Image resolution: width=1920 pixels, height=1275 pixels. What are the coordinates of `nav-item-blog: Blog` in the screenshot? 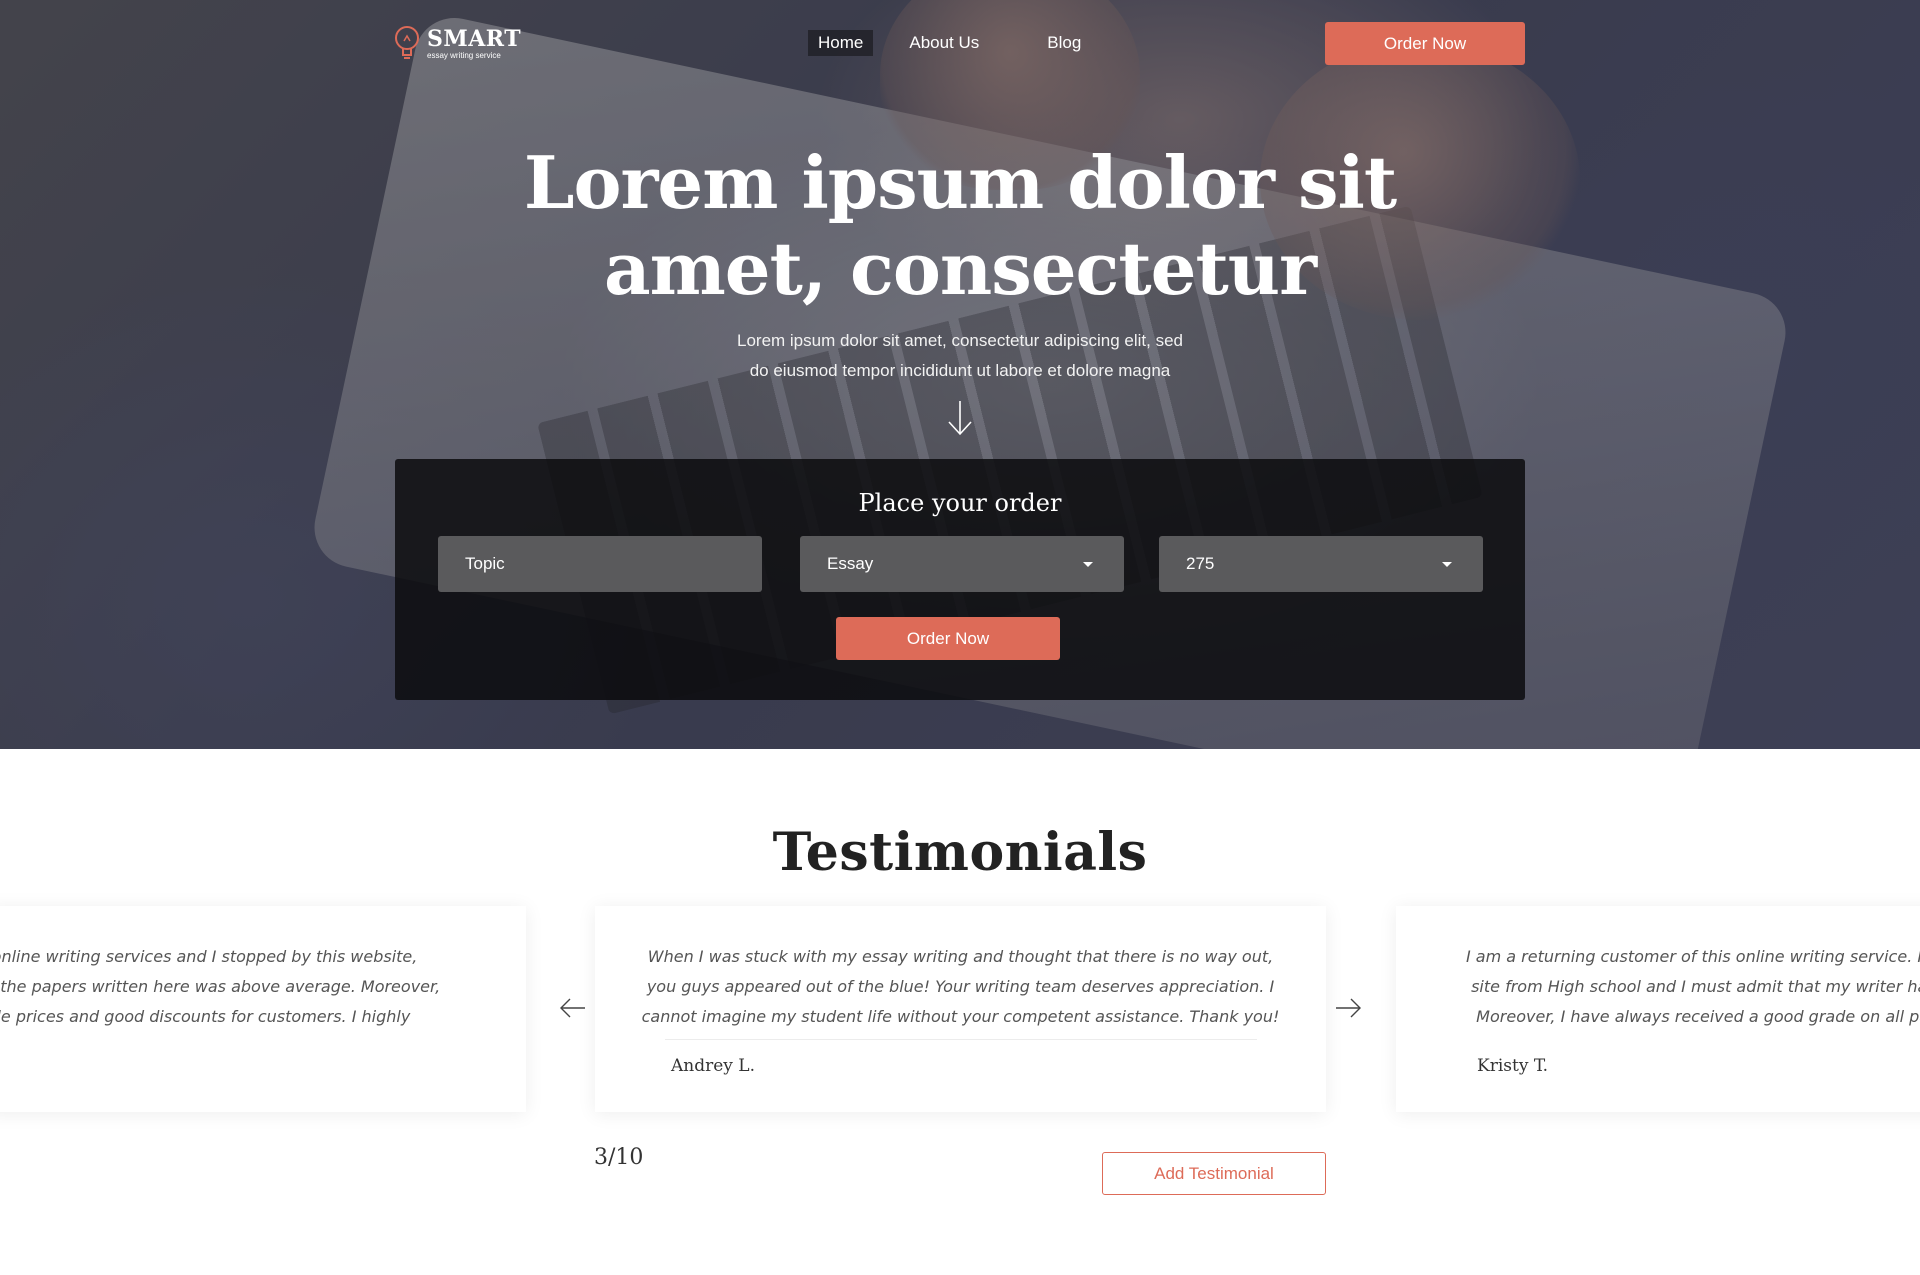 It's located at (1064, 43).